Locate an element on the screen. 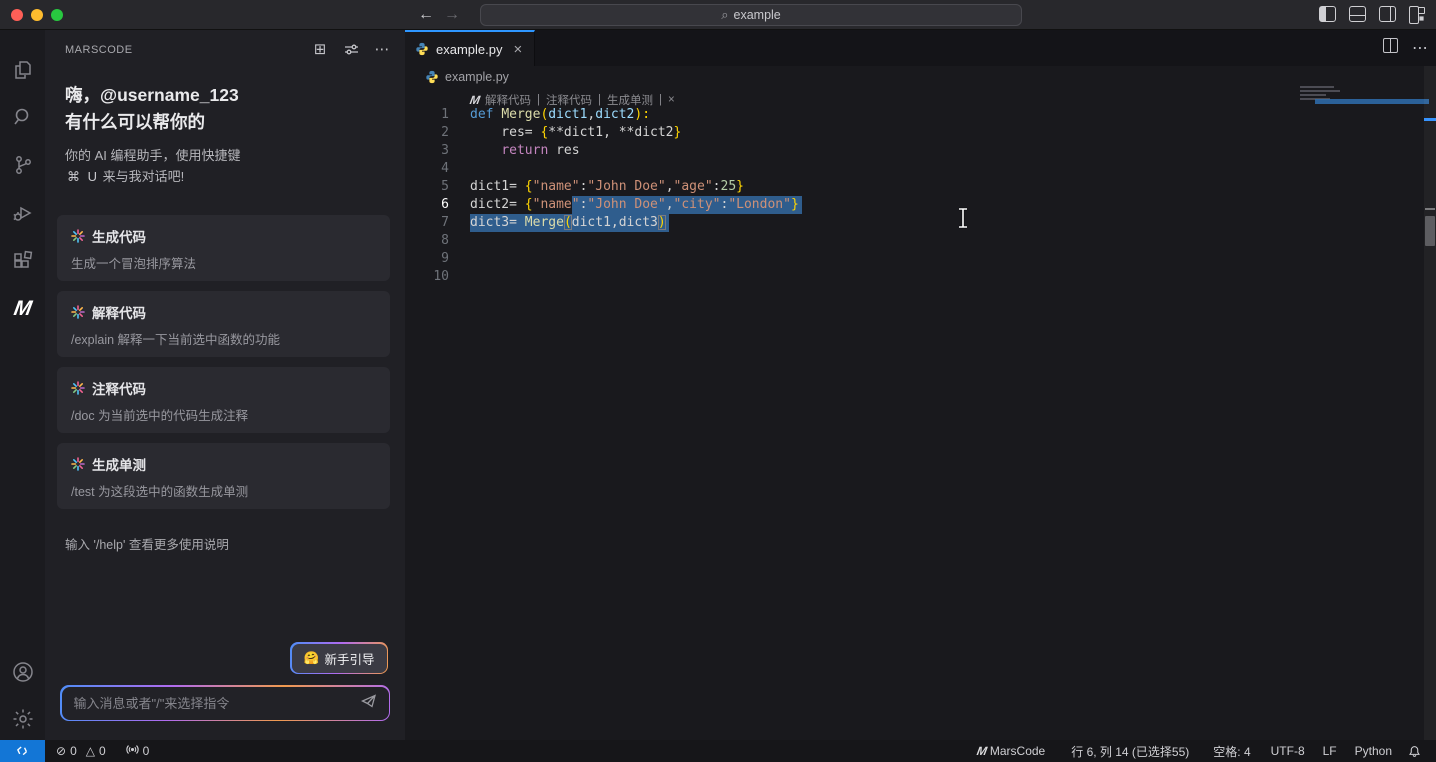 The image size is (1436, 762). tune-filter-icon is located at coordinates (351, 49).